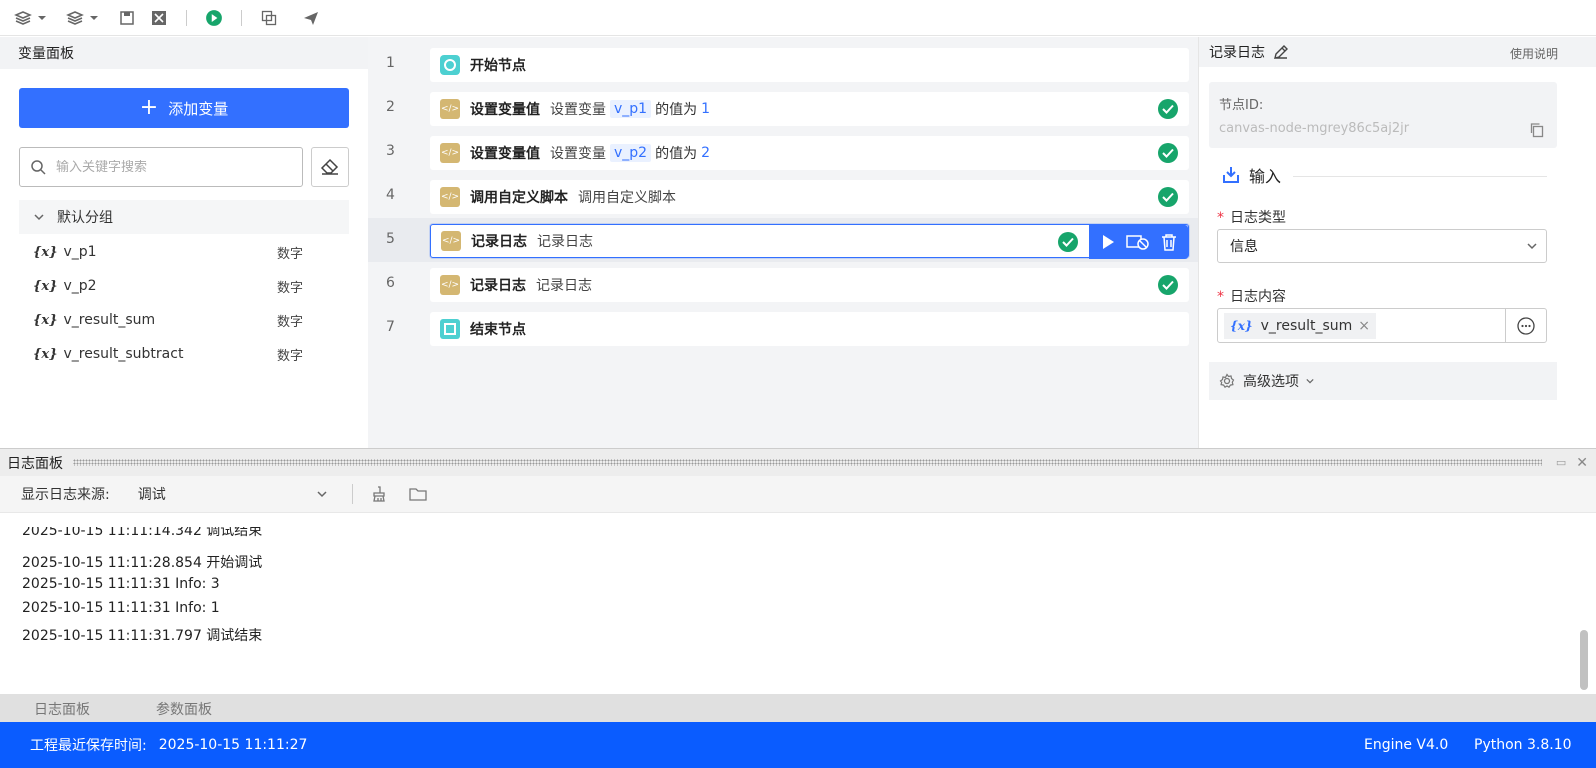 The height and width of the screenshot is (768, 1596). What do you see at coordinates (390, 63) in the screenshot?
I see `row-number: 1` at bounding box center [390, 63].